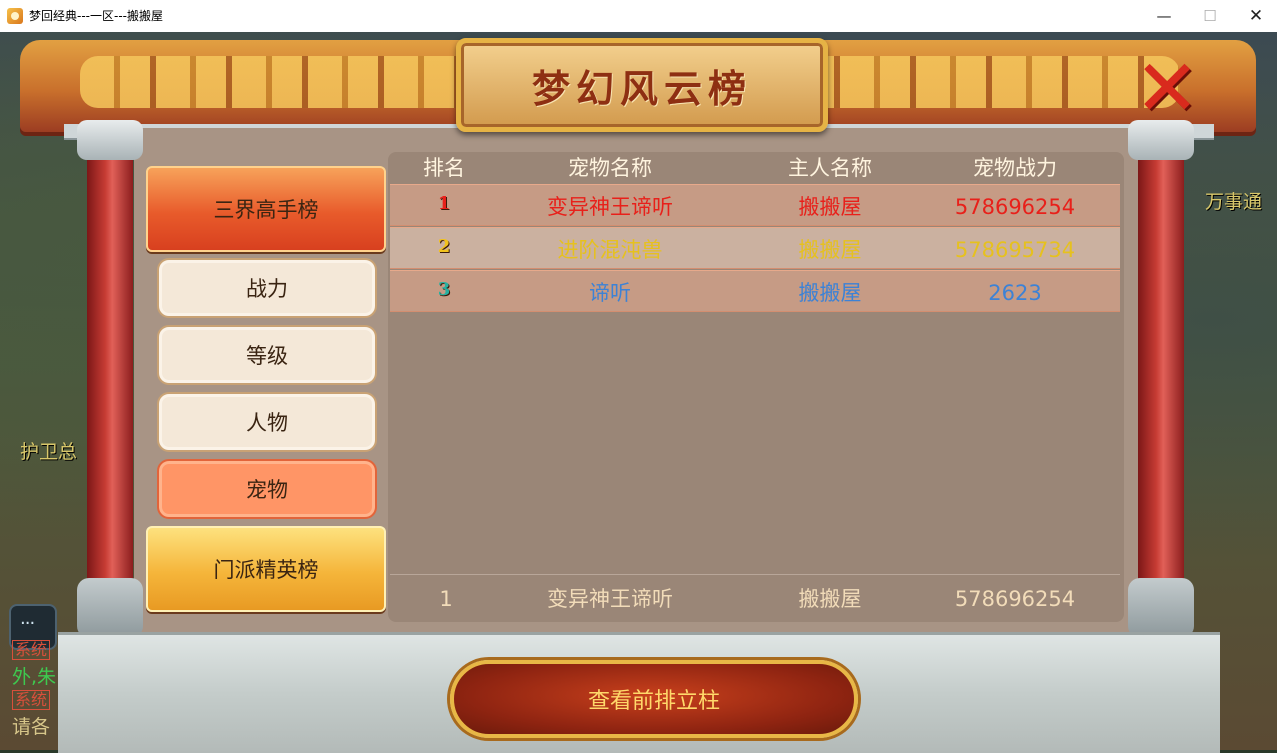  What do you see at coordinates (1210, 16) in the screenshot?
I see `maximize-button: ☐` at bounding box center [1210, 16].